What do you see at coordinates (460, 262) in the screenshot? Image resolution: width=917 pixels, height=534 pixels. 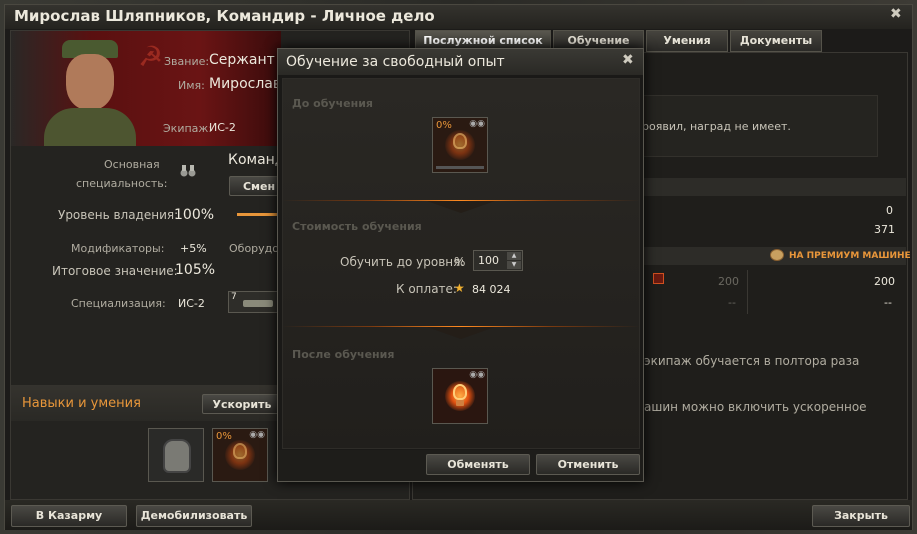 I see `percent-sign: %` at bounding box center [460, 262].